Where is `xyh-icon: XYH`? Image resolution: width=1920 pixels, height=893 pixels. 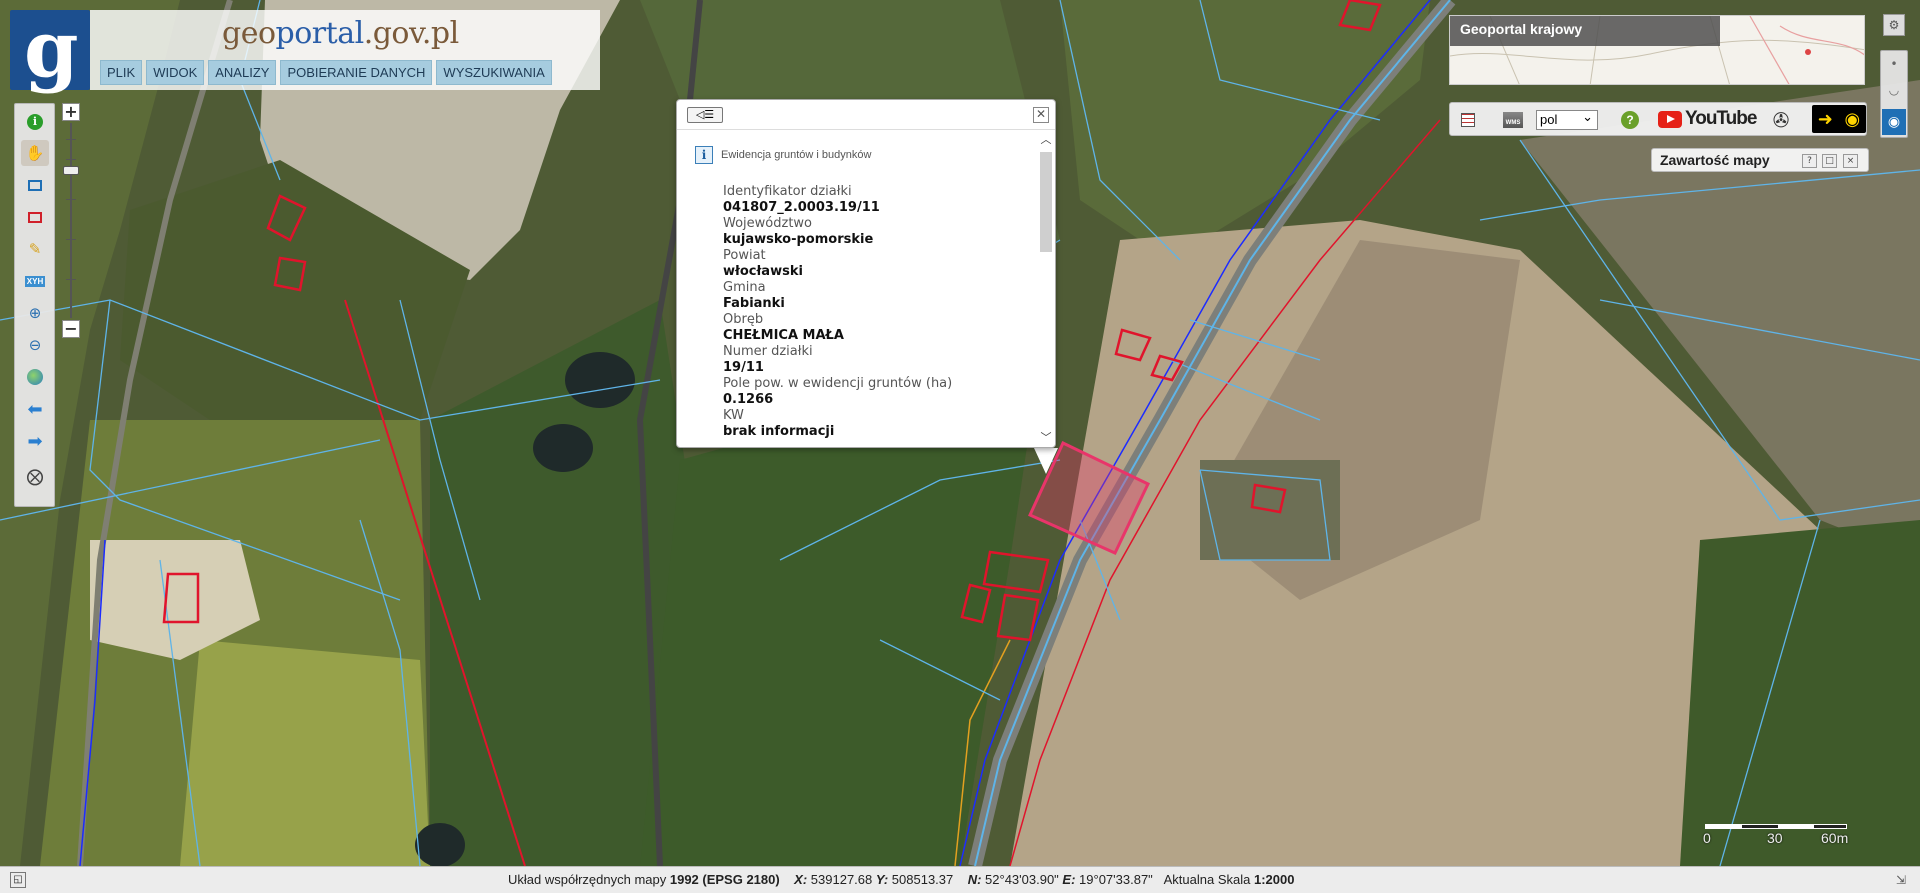 xyh-icon: XYH is located at coordinates (35, 281).